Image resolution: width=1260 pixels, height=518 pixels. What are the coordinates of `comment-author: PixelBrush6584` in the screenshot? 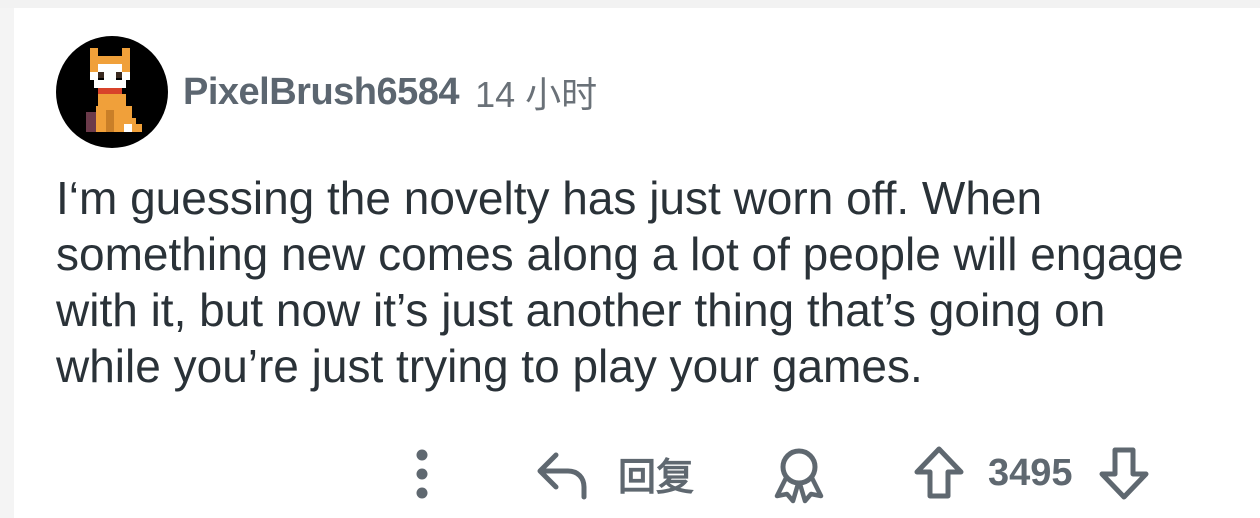 It's located at (321, 92).